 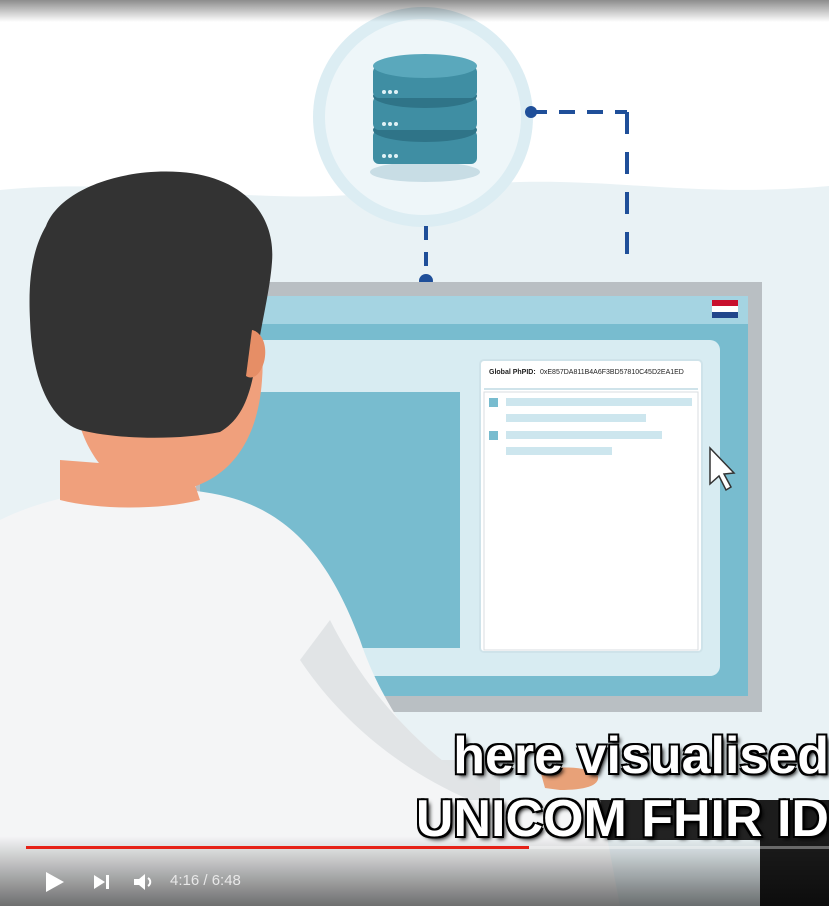 I want to click on caption-line-1: here visualised, so click(x=641, y=756).